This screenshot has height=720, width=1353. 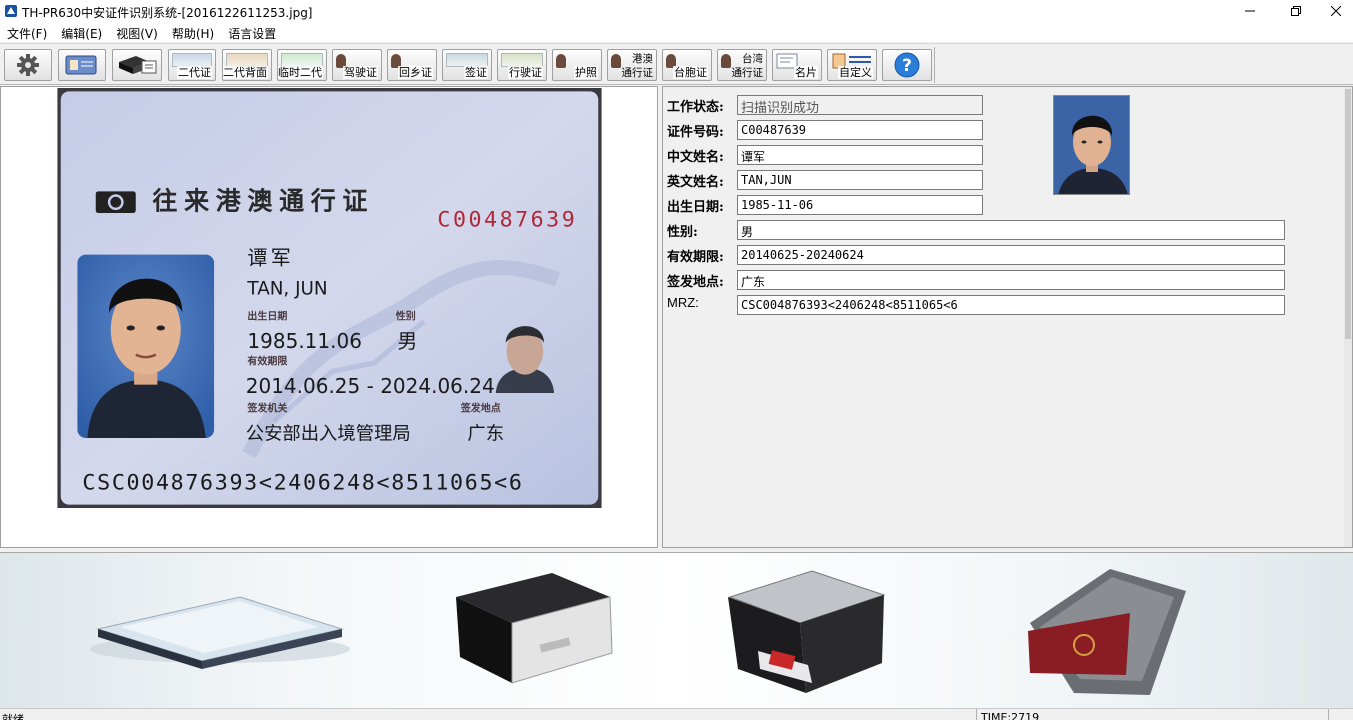 I want to click on card-photo, so click(x=146, y=346).